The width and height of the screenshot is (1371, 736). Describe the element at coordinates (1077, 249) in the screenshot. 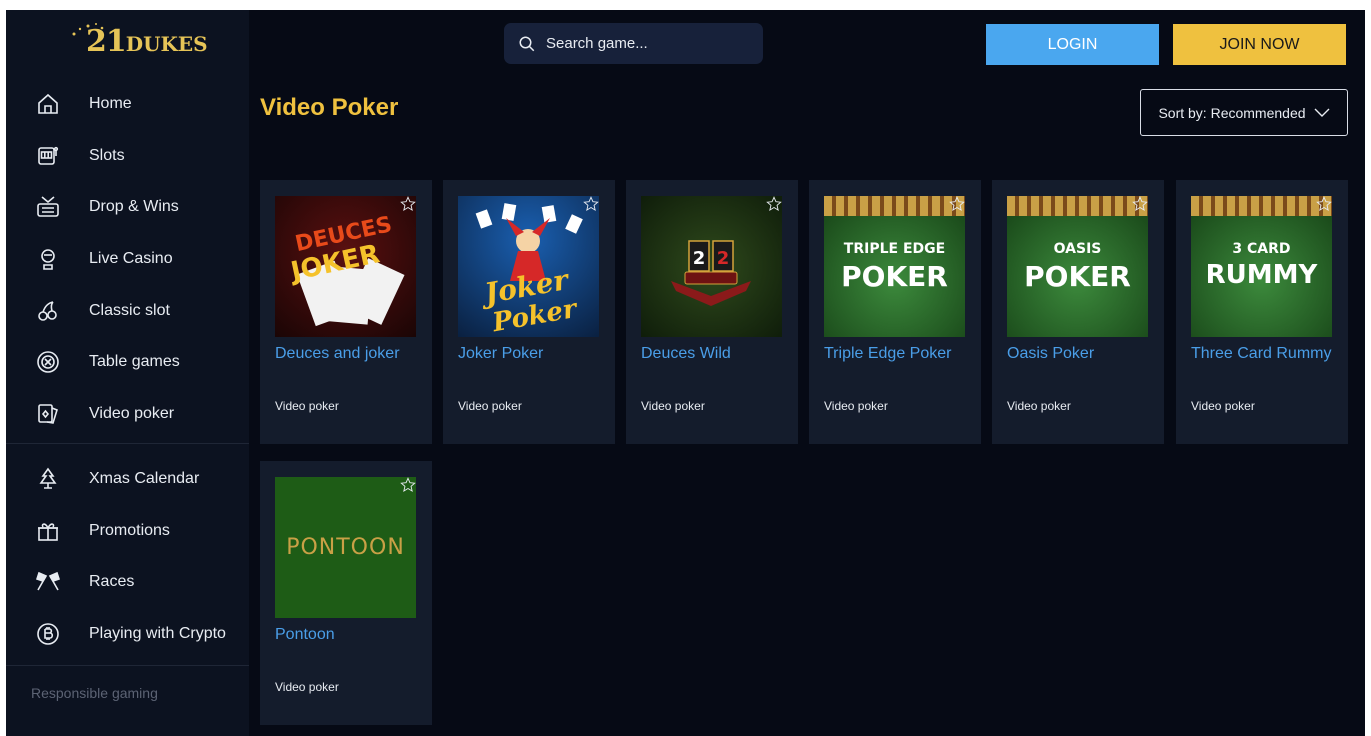

I see `art-text: OASIS` at that location.